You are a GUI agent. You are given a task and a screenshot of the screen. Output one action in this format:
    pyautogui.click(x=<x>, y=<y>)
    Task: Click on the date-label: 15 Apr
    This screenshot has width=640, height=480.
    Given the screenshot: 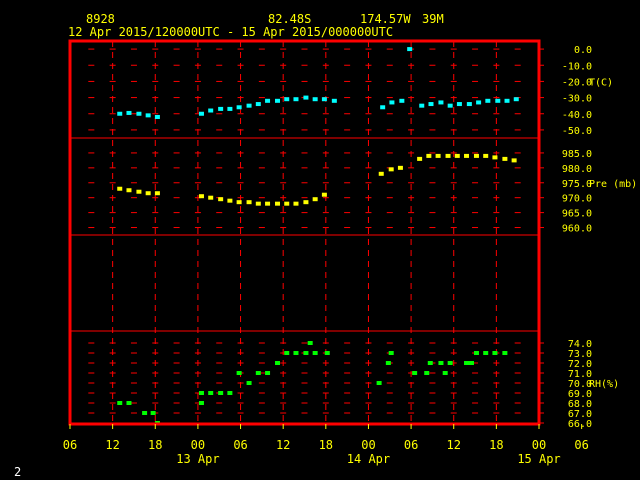 What is the action you would take?
    pyautogui.click(x=538, y=459)
    